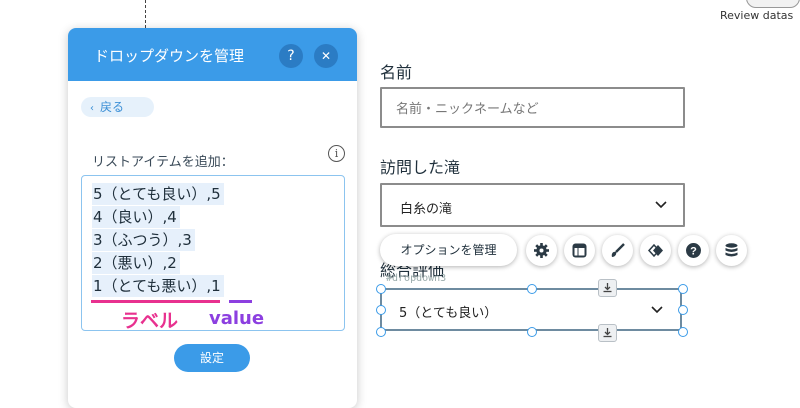 The height and width of the screenshot is (408, 800). What do you see at coordinates (731, 250) in the screenshot?
I see `database-icon` at bounding box center [731, 250].